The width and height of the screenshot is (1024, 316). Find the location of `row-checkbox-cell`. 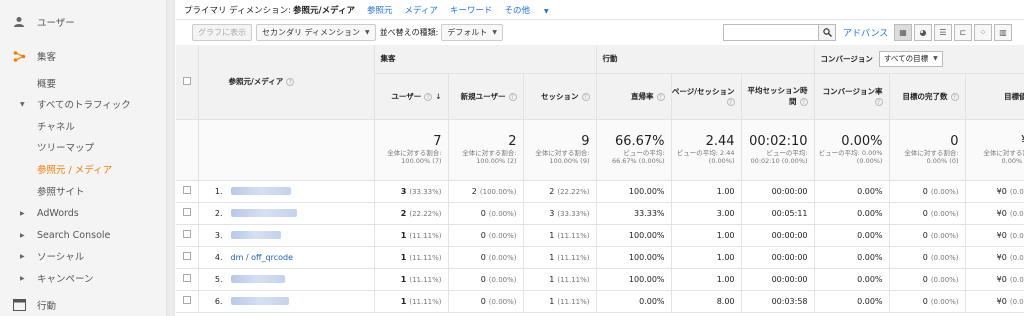

row-checkbox-cell is located at coordinates (187, 191).